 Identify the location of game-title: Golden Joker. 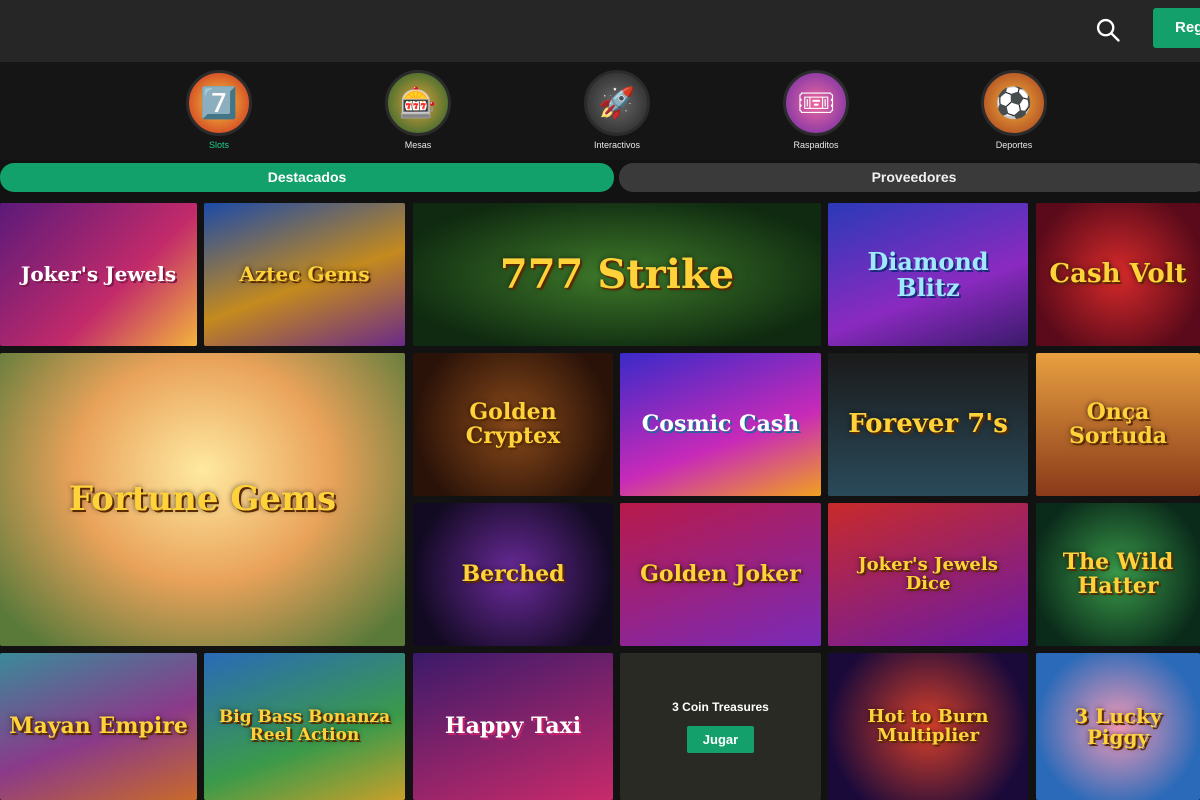
(720, 573).